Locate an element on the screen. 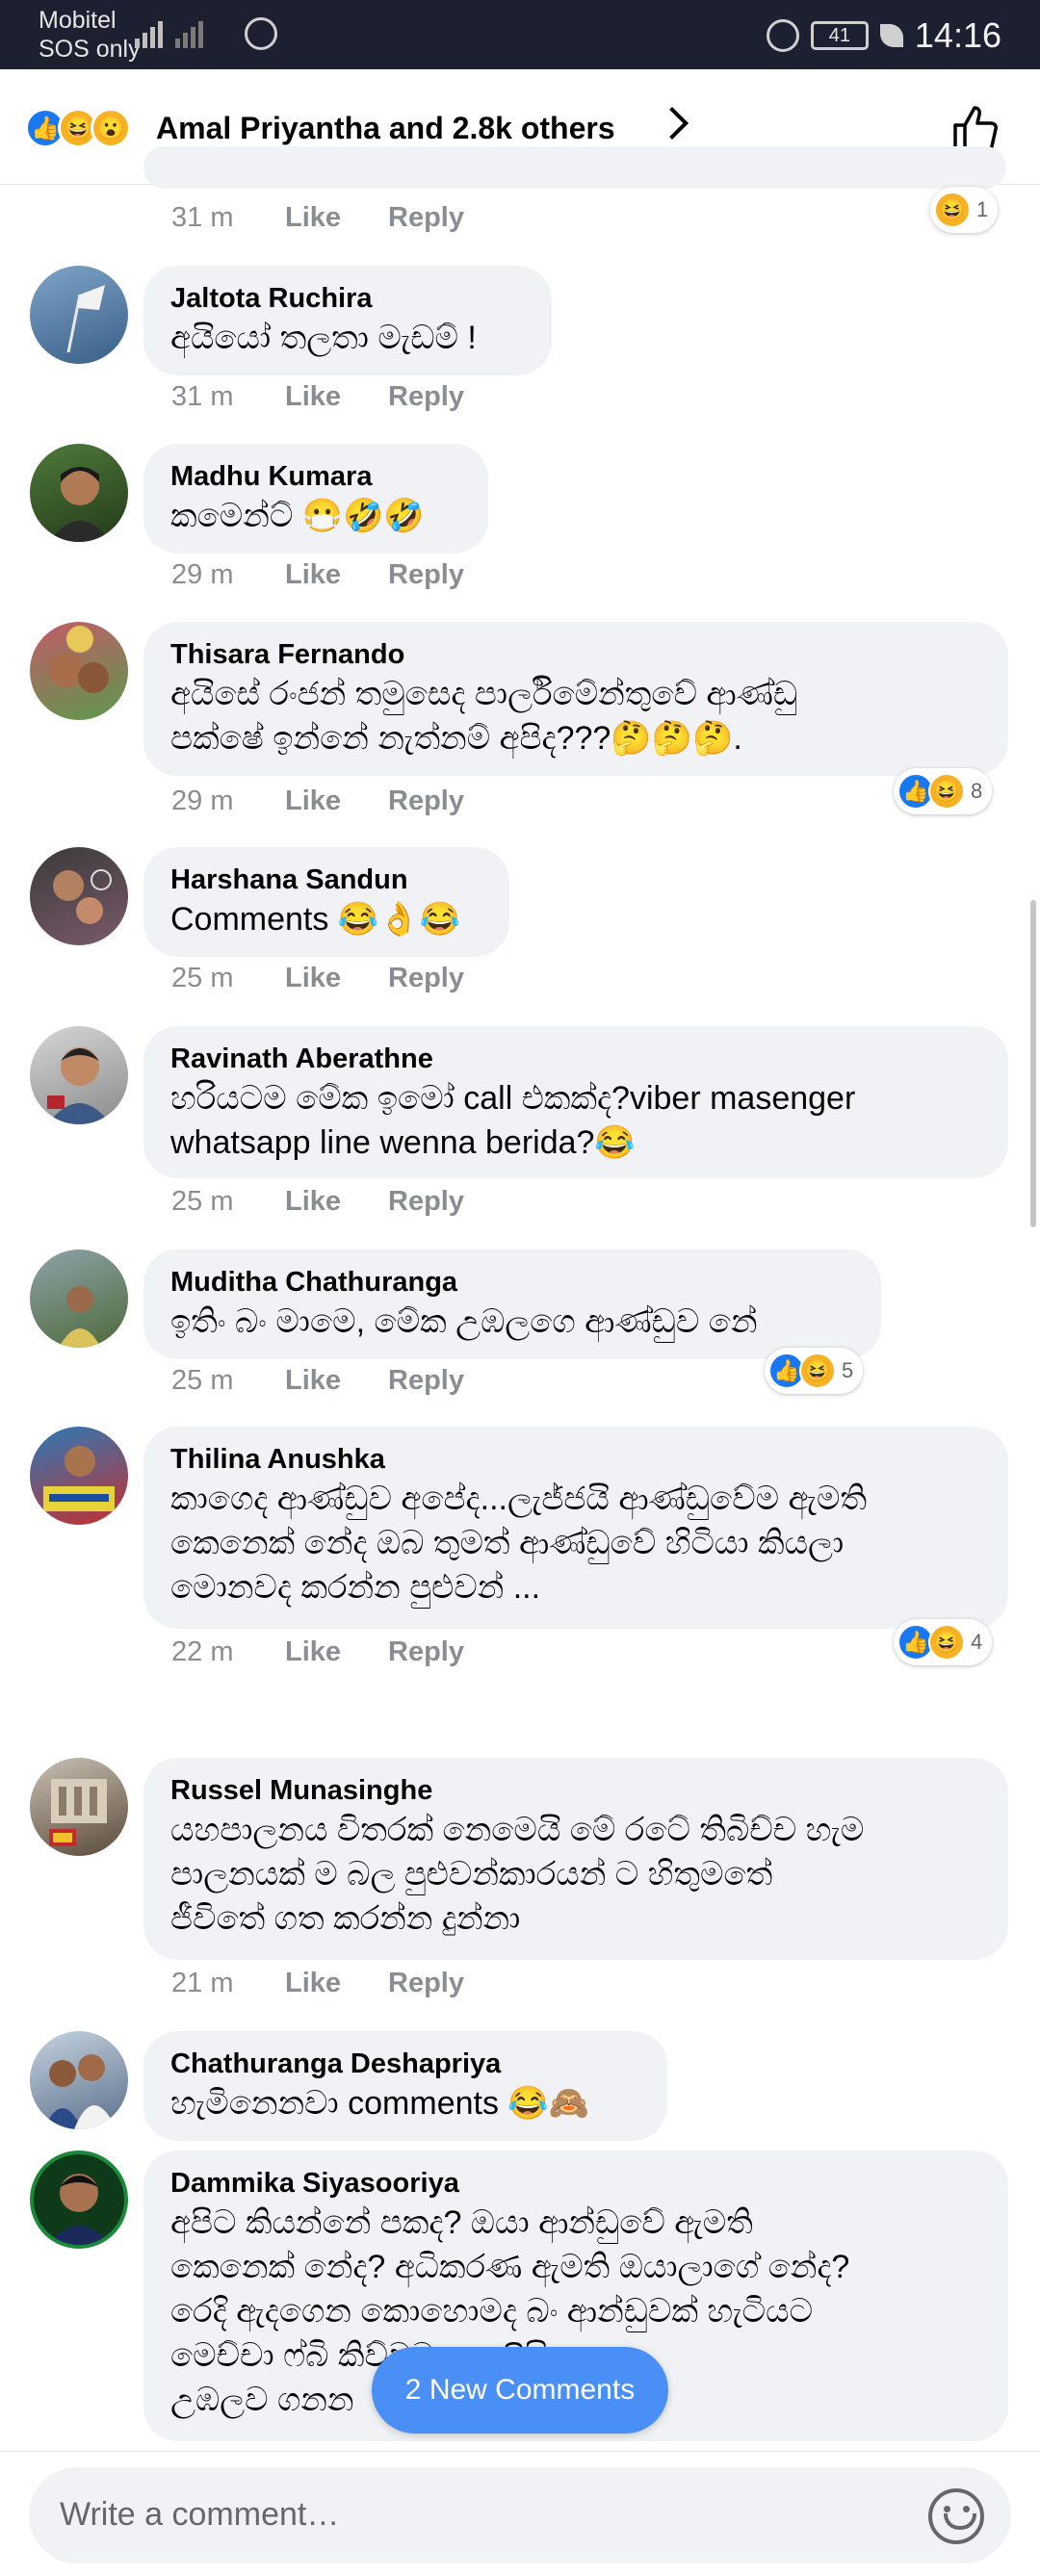 This screenshot has height=2576, width=1040. reaction-count: 4 is located at coordinates (977, 1642).